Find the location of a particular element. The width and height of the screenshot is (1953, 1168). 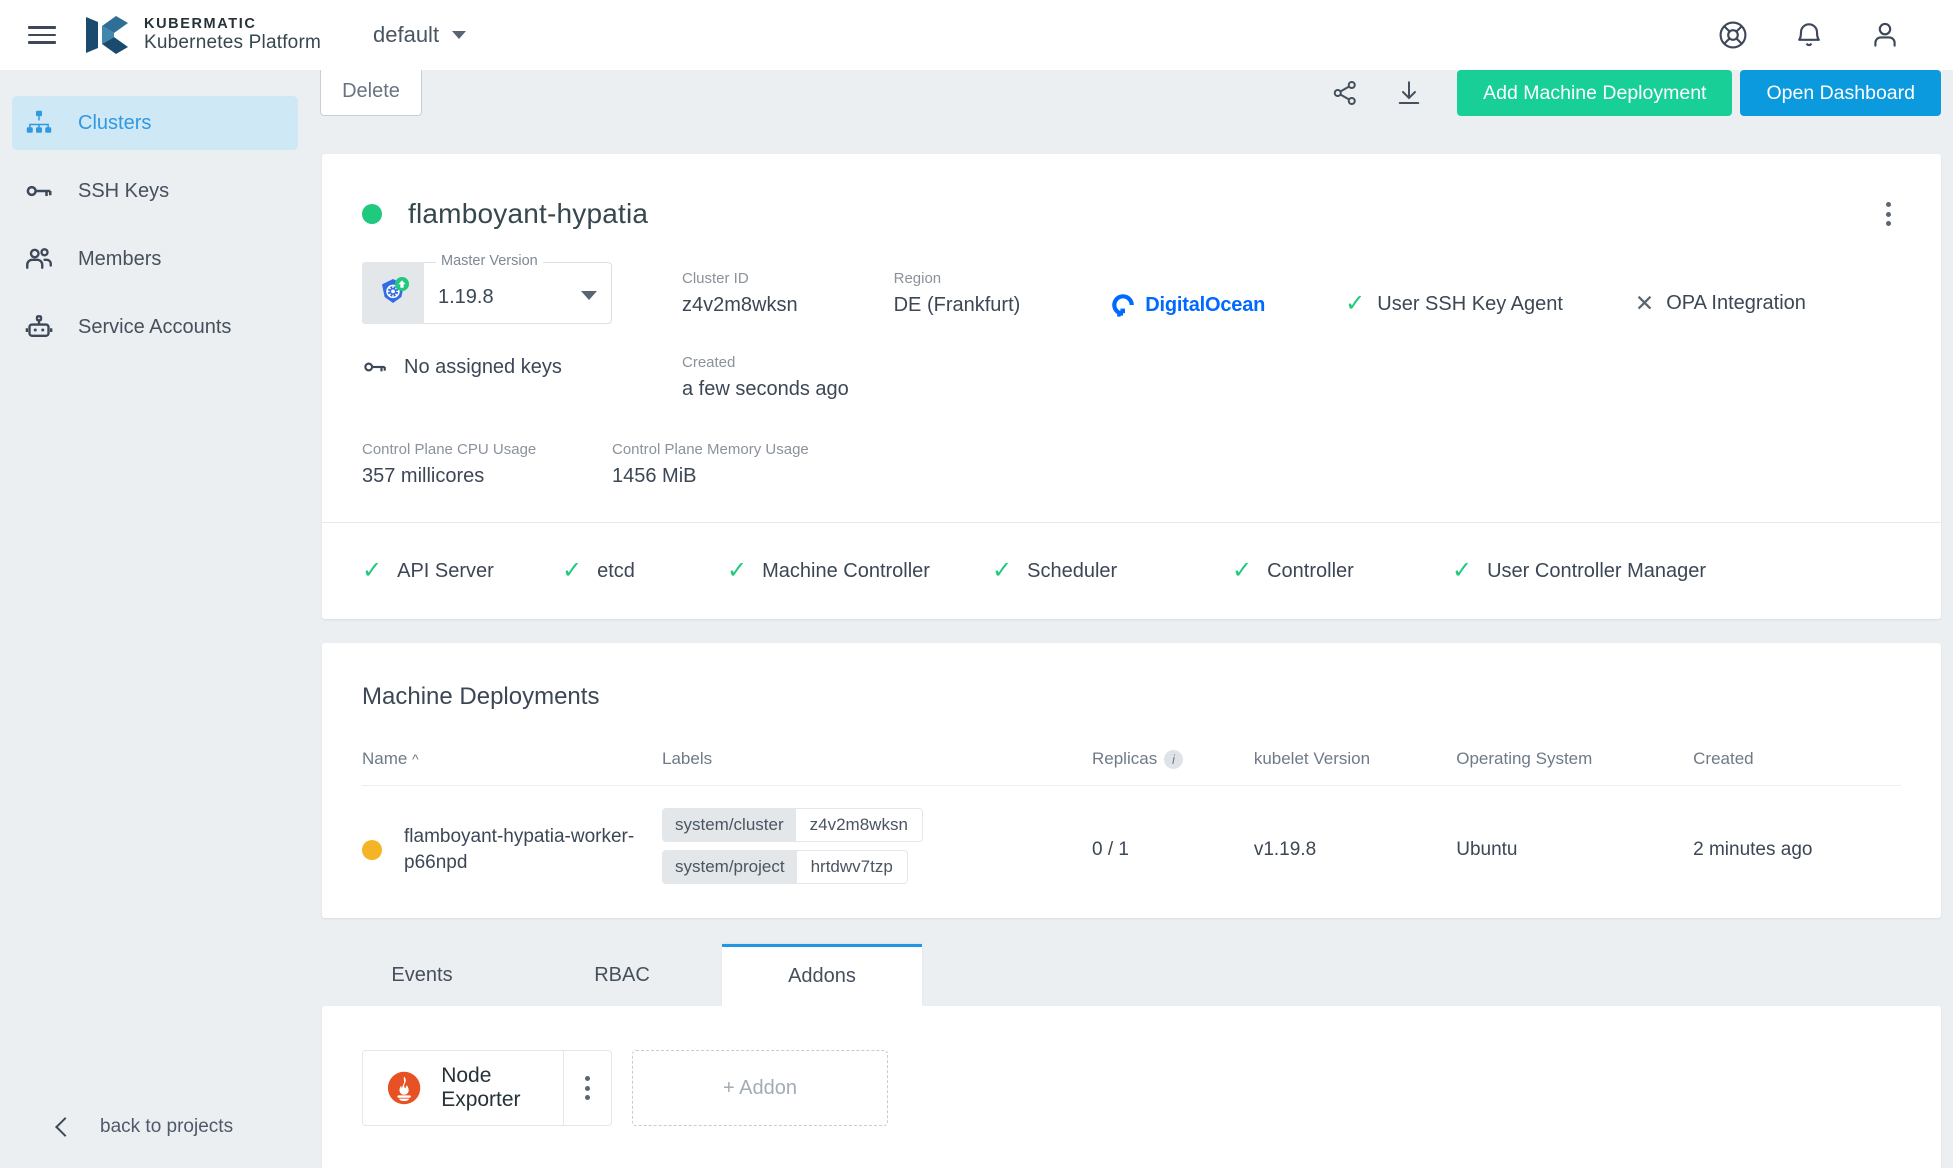

chevron-left-icon is located at coordinates (65, 1127).